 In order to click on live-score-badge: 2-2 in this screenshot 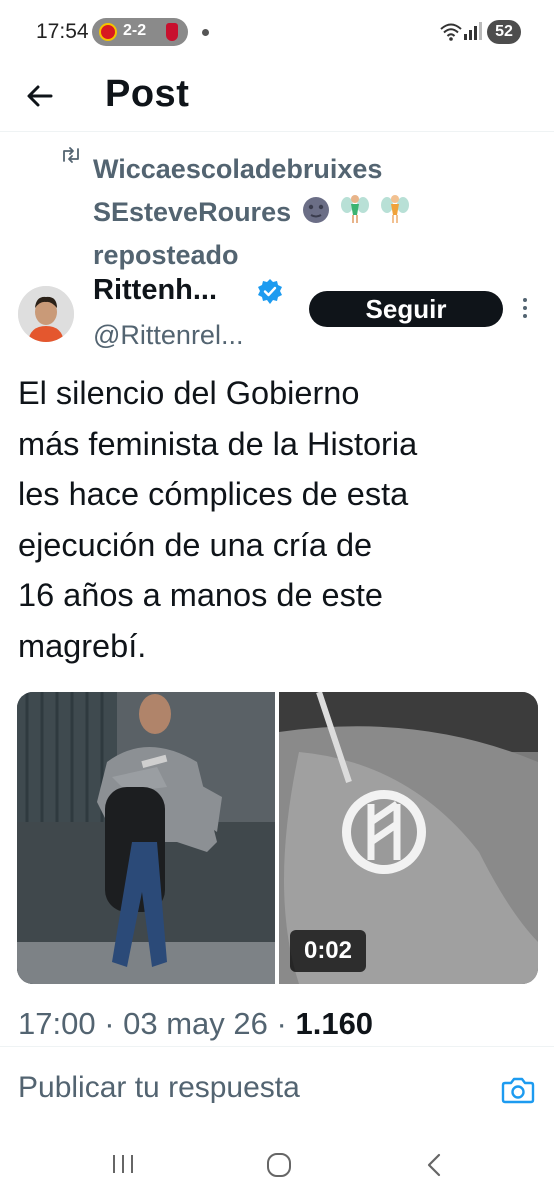, I will do `click(140, 32)`.